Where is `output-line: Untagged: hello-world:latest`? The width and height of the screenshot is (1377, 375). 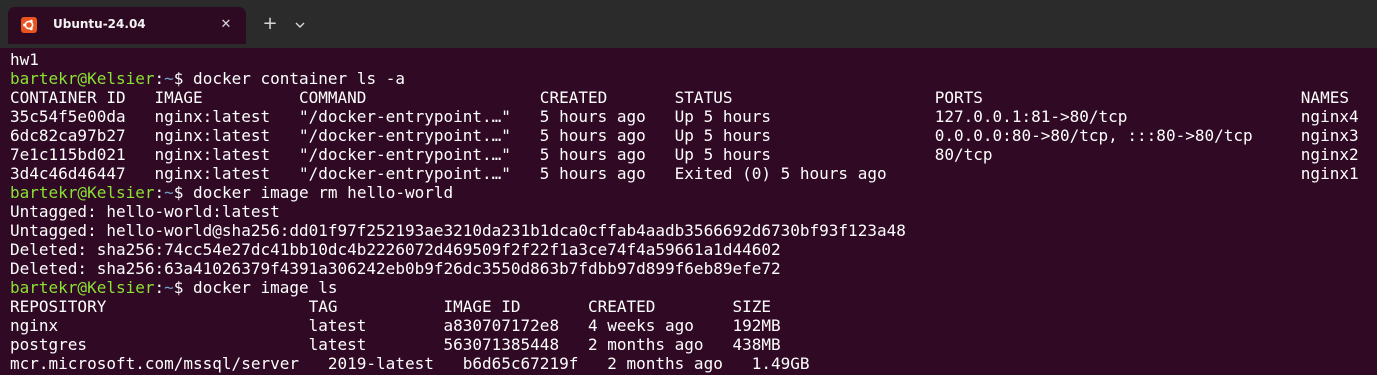 output-line: Untagged: hello-world:latest is located at coordinates (145, 211).